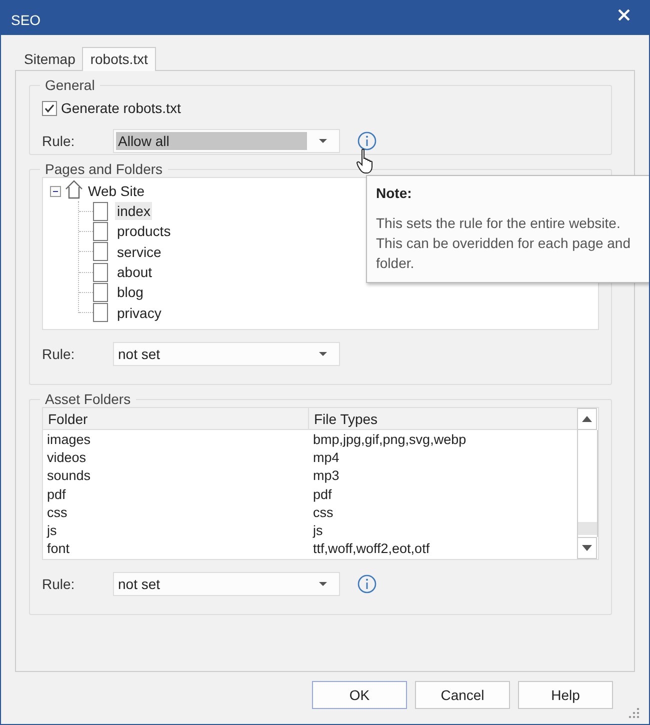 The image size is (650, 725). Describe the element at coordinates (116, 191) in the screenshot. I see `tree-item: Web Site` at that location.